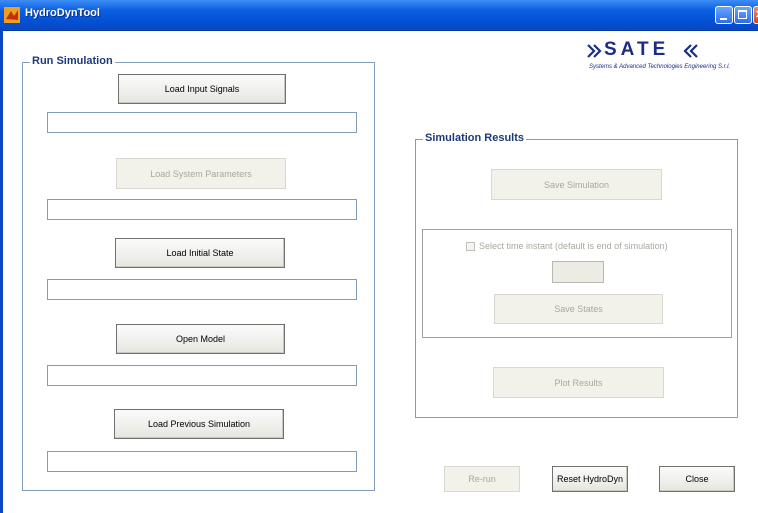 The image size is (758, 513). Describe the element at coordinates (576, 184) in the screenshot. I see `save-simulation-button: Save Simulation` at that location.